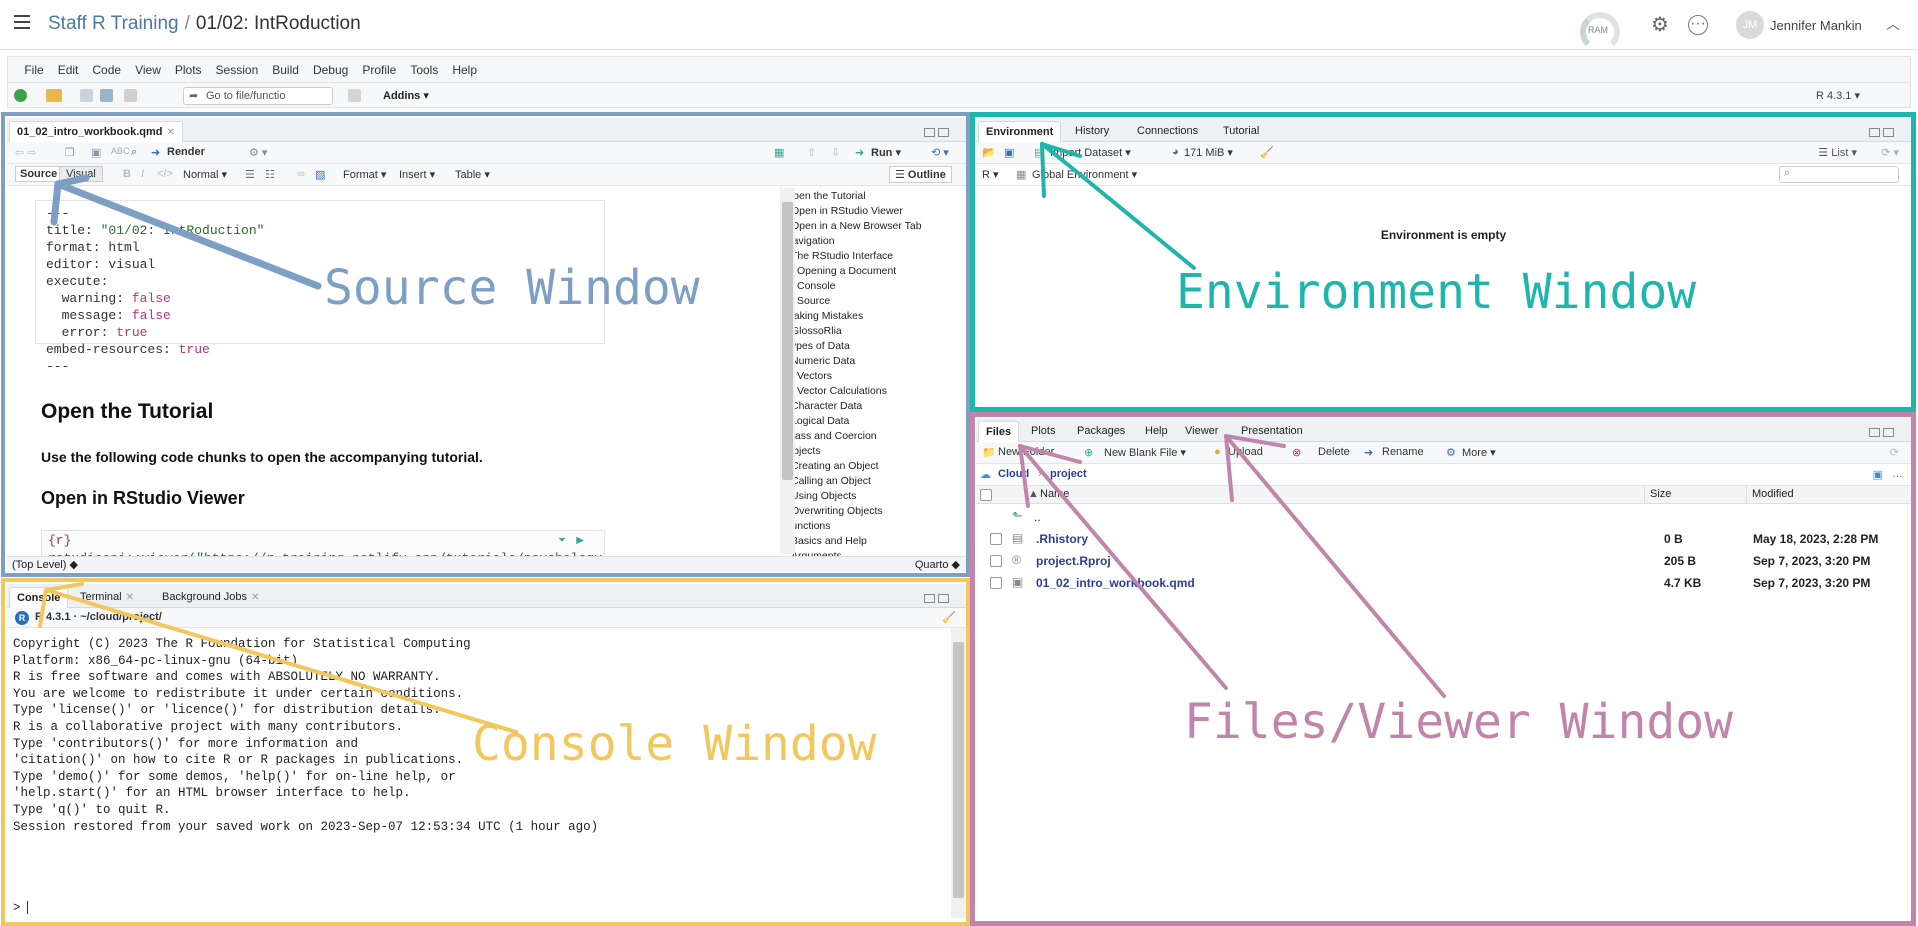  What do you see at coordinates (20, 95) in the screenshot?
I see `new-file-icon` at bounding box center [20, 95].